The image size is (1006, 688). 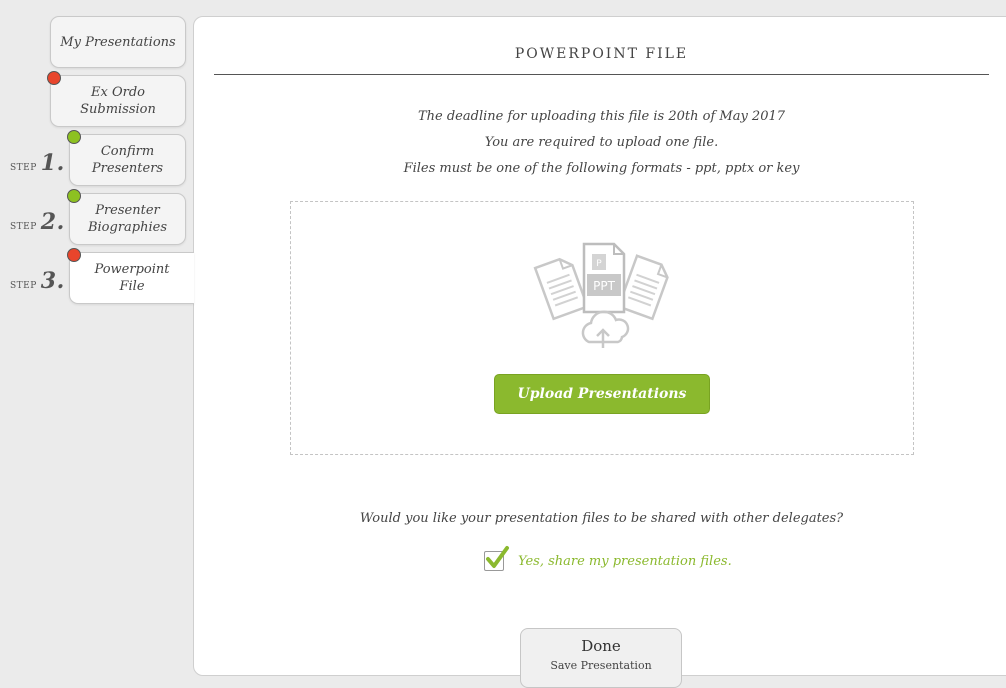 I want to click on tab-label: Ex Ordo Submission, so click(x=118, y=101).